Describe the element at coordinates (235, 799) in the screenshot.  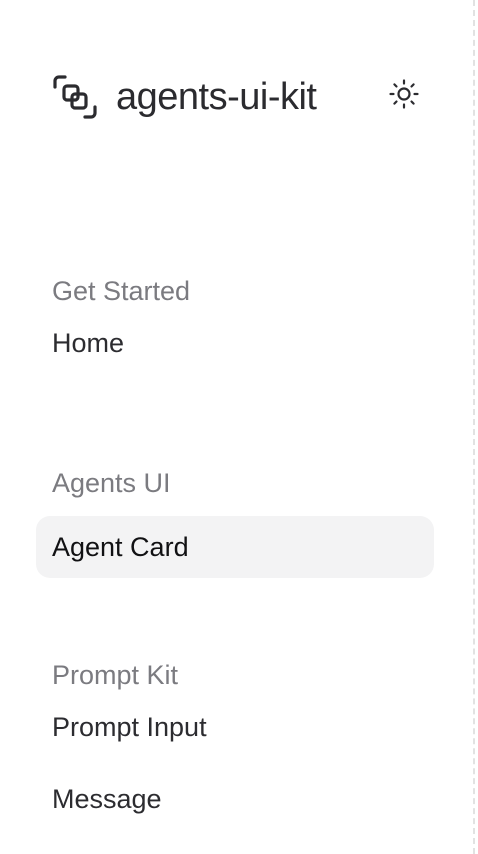
I see `nav-item-message: Message` at that location.